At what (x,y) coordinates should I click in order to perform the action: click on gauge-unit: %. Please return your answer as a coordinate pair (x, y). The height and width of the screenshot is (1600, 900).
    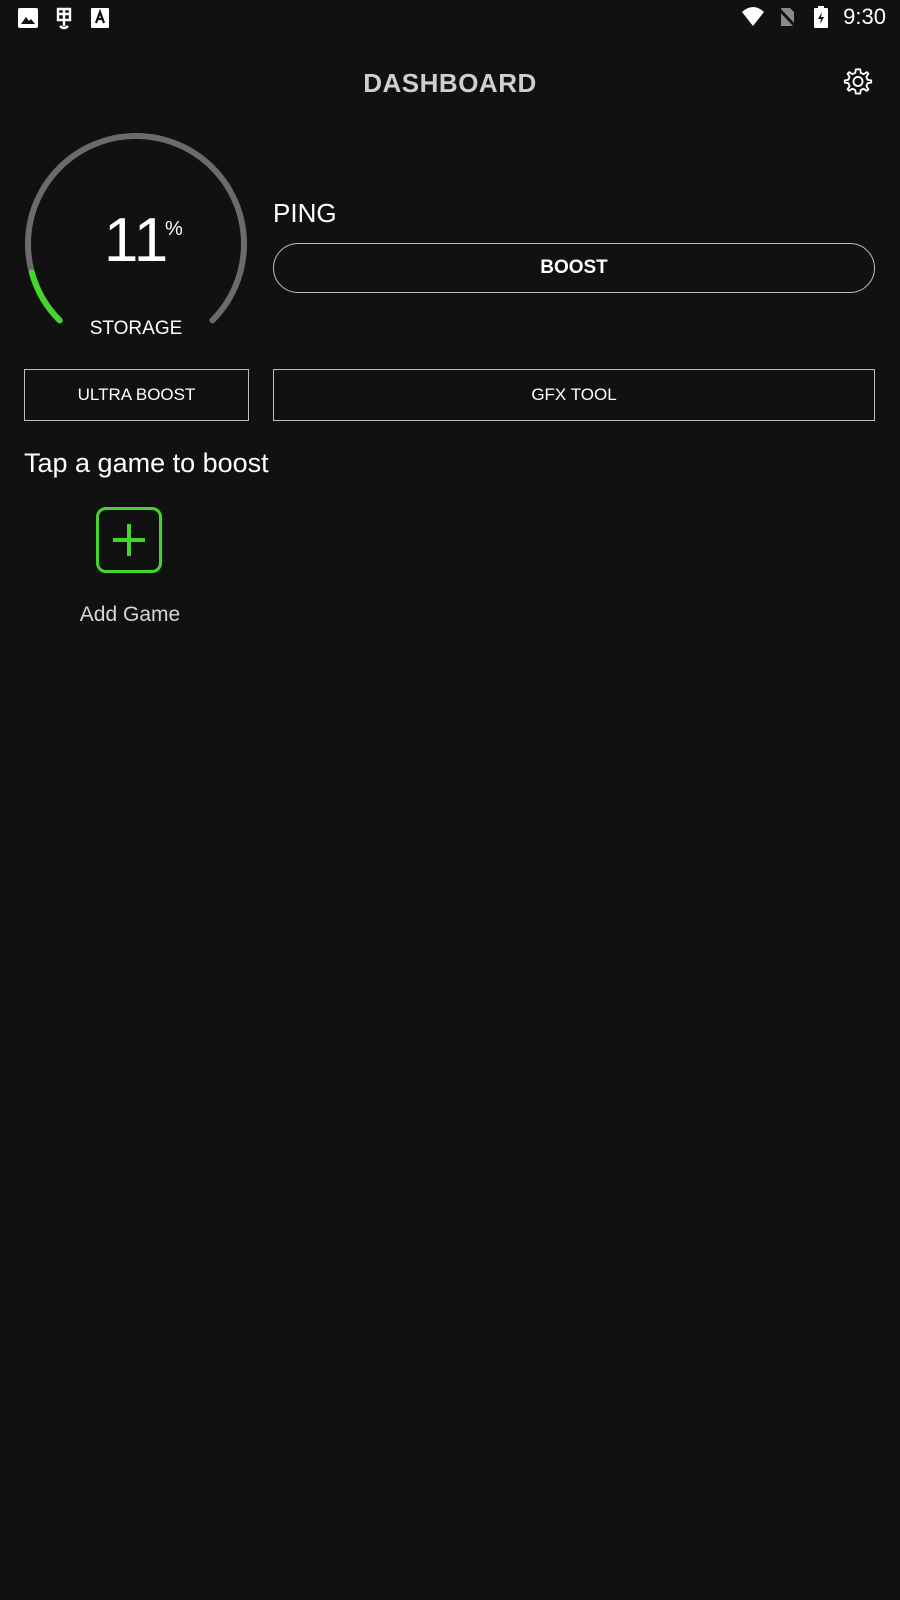
    Looking at the image, I should click on (174, 229).